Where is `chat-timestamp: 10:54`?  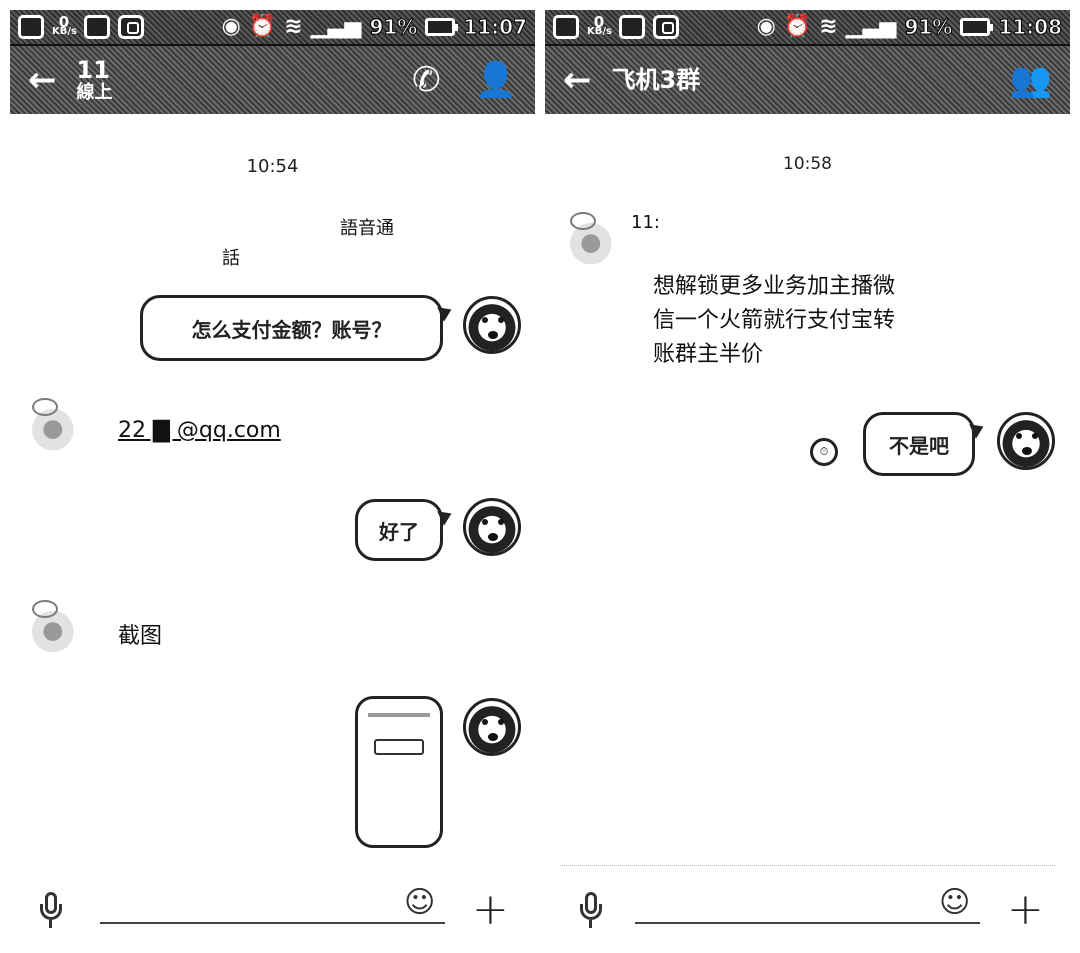 chat-timestamp: 10:54 is located at coordinates (272, 166).